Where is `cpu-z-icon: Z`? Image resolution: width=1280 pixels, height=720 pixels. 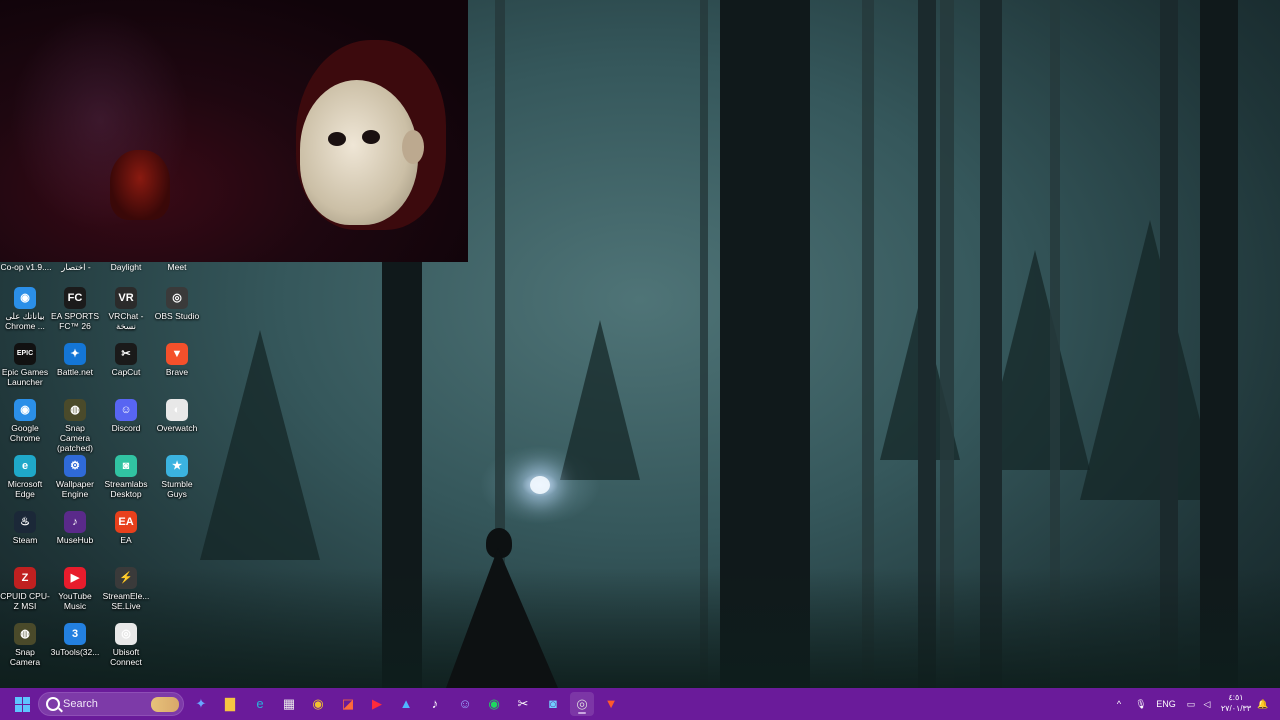 cpu-z-icon: Z is located at coordinates (25, 578).